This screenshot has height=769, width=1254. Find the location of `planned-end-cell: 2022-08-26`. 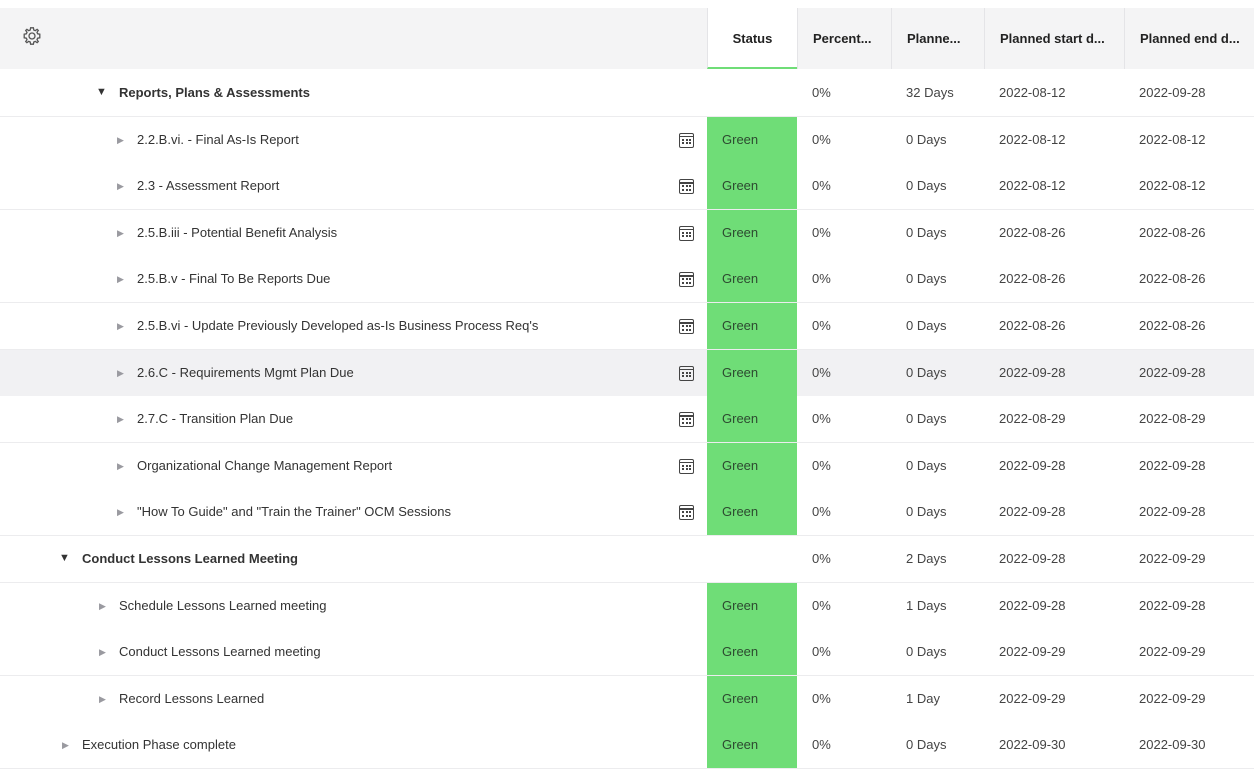

planned-end-cell: 2022-08-26 is located at coordinates (1165, 326).